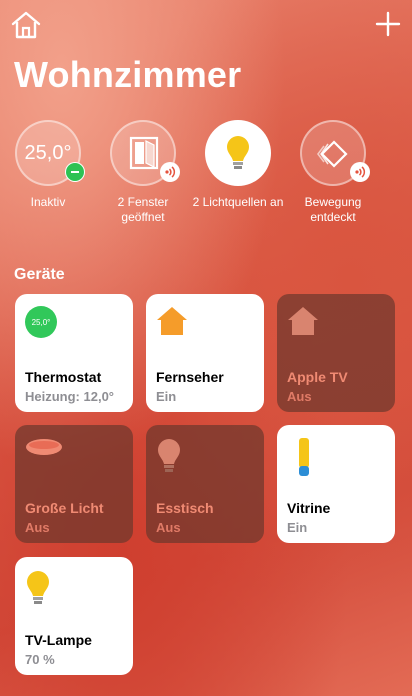  I want to click on plus-icon, so click(388, 24).